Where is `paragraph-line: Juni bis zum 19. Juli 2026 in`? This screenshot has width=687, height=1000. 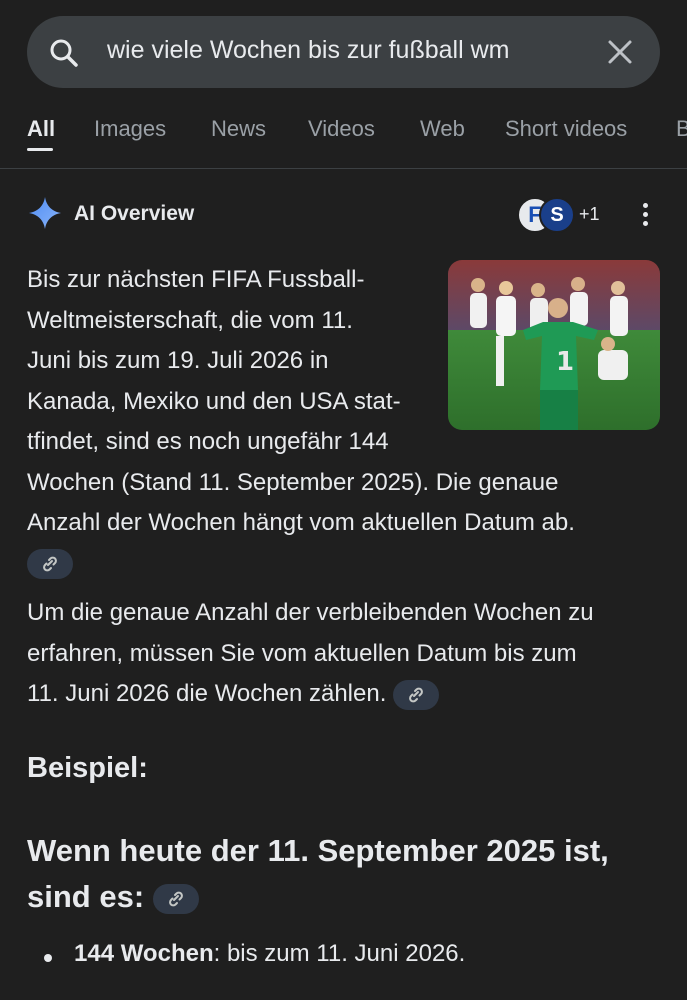
paragraph-line: Juni bis zum 19. Juli 2026 in is located at coordinates (178, 360).